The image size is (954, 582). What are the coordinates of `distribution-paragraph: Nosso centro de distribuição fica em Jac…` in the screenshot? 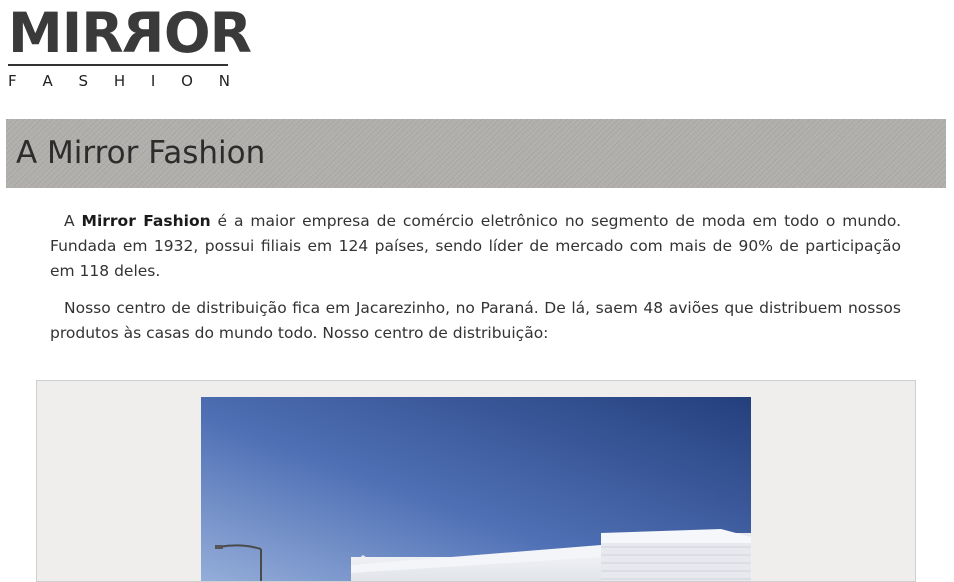 It's located at (475, 320).